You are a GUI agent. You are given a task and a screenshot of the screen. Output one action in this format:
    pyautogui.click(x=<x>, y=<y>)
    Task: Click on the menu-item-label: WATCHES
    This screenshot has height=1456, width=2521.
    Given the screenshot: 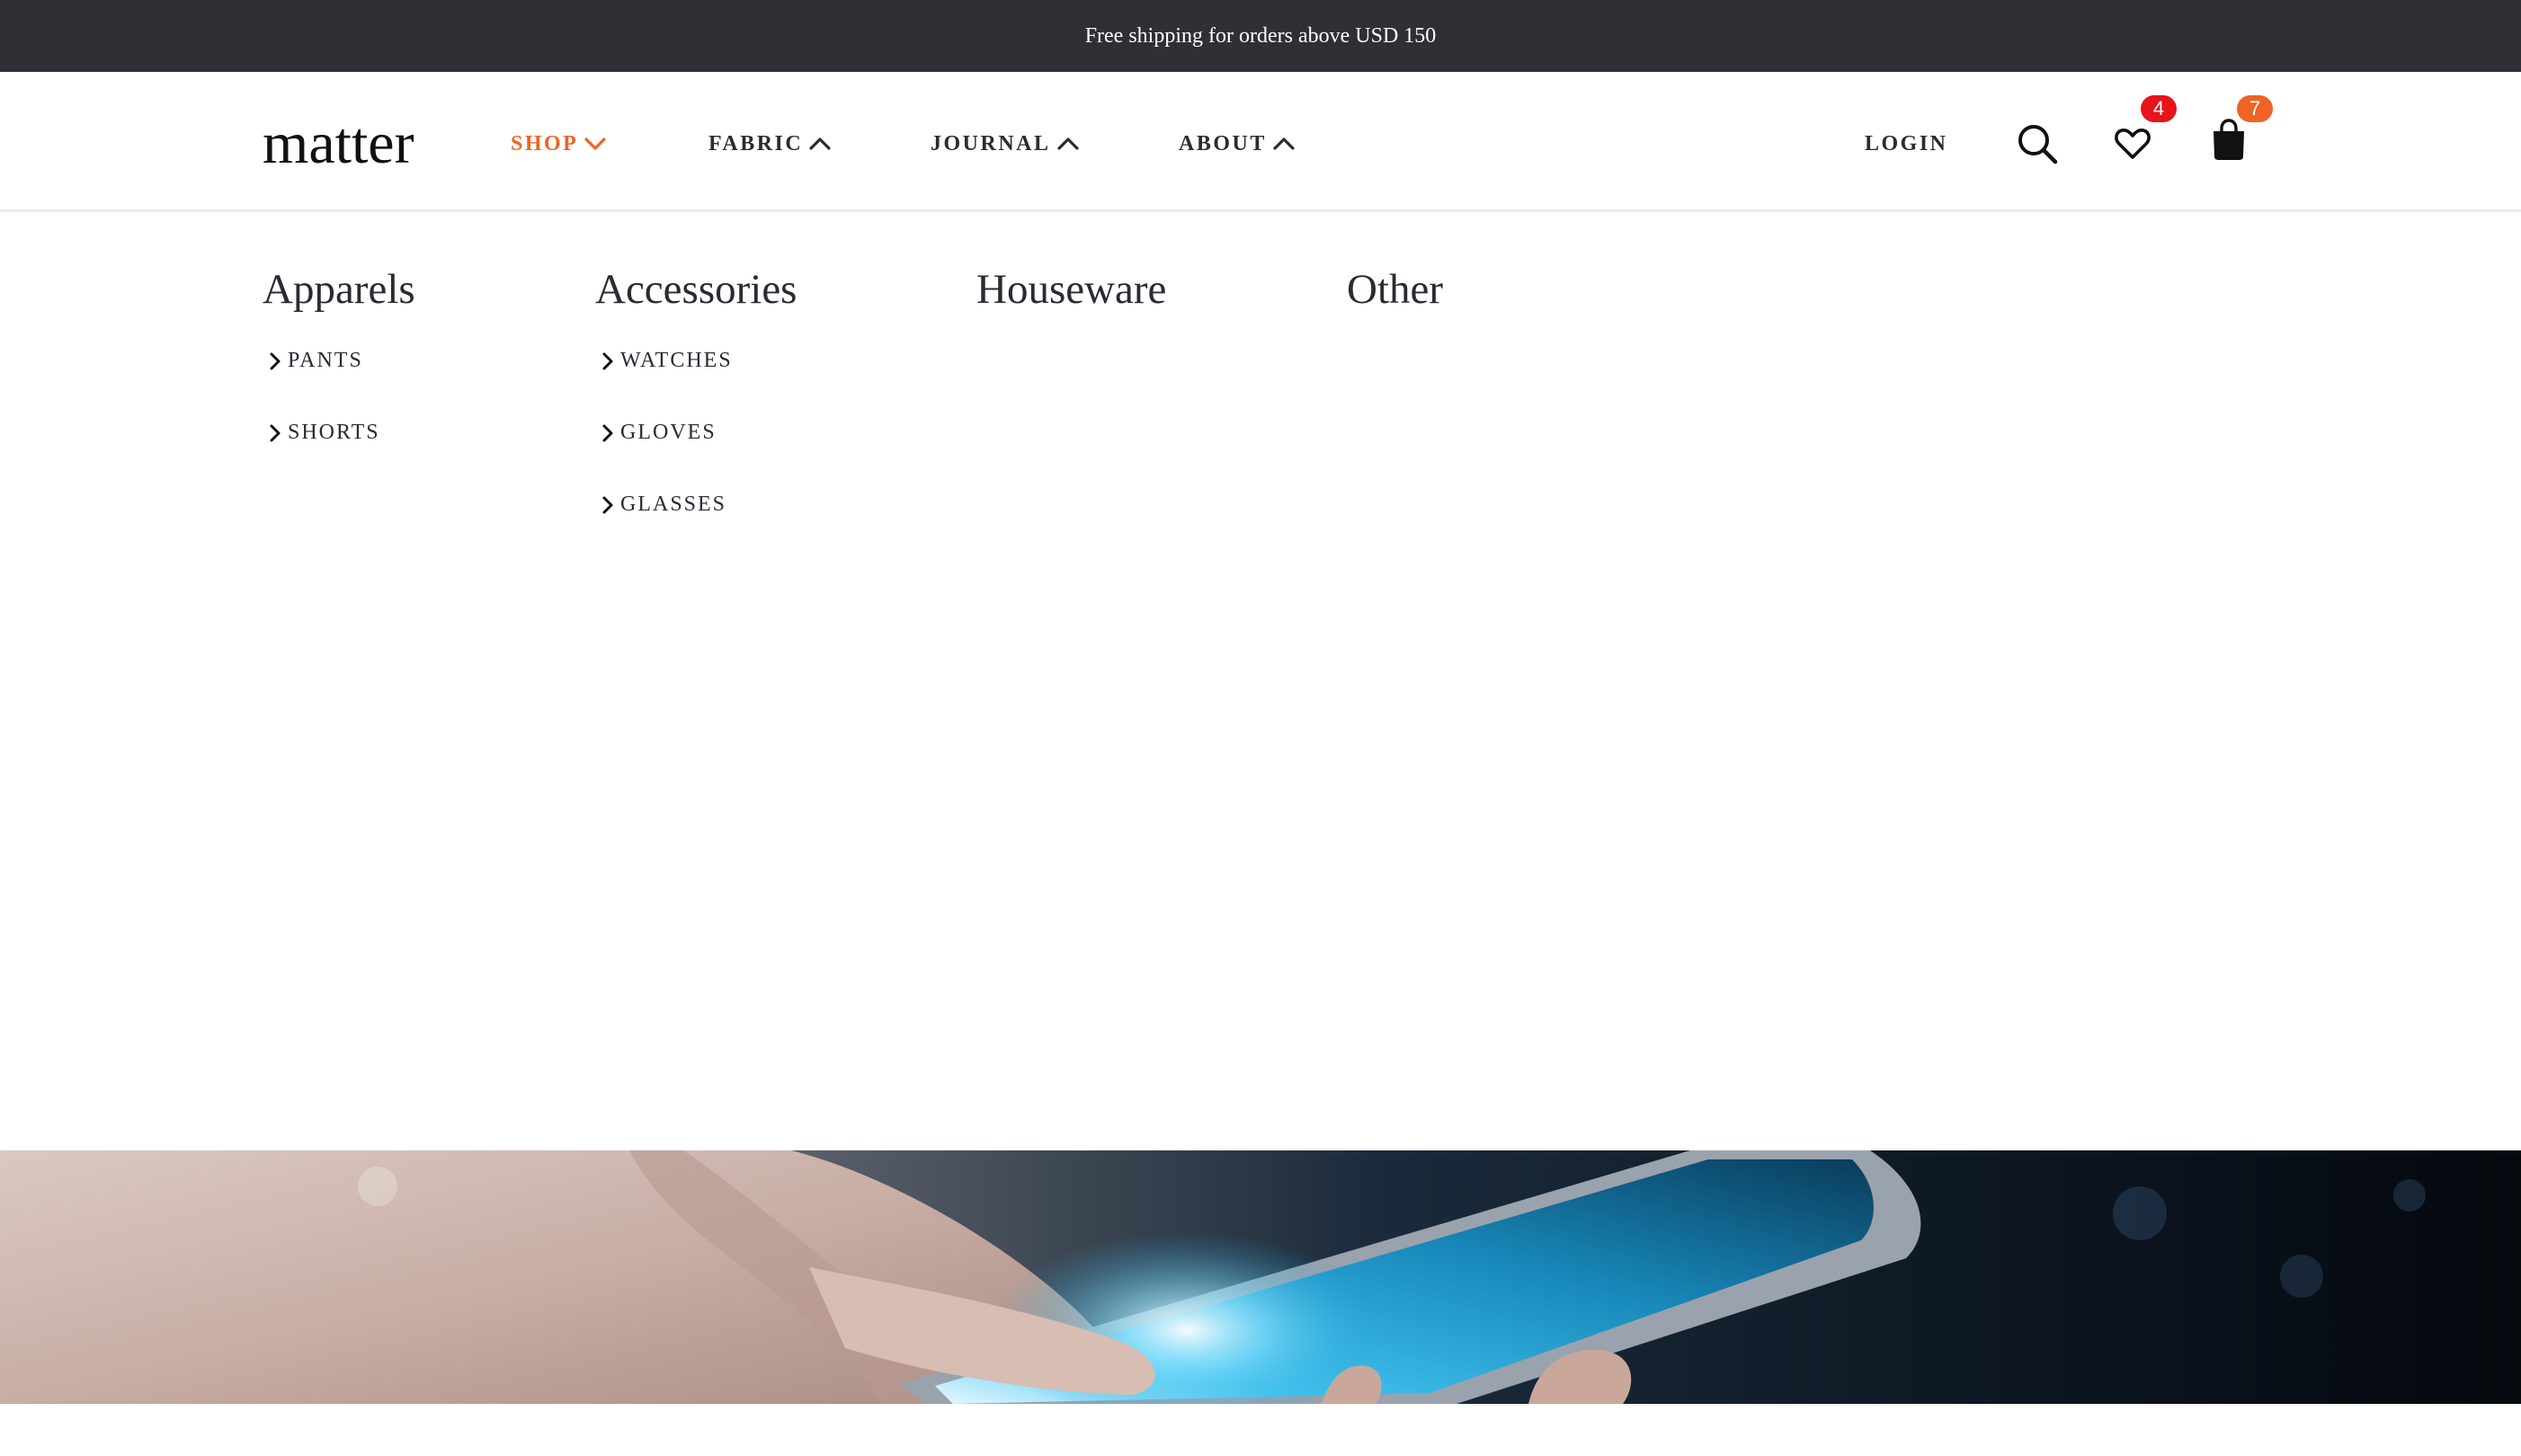 What is the action you would take?
    pyautogui.click(x=677, y=360)
    